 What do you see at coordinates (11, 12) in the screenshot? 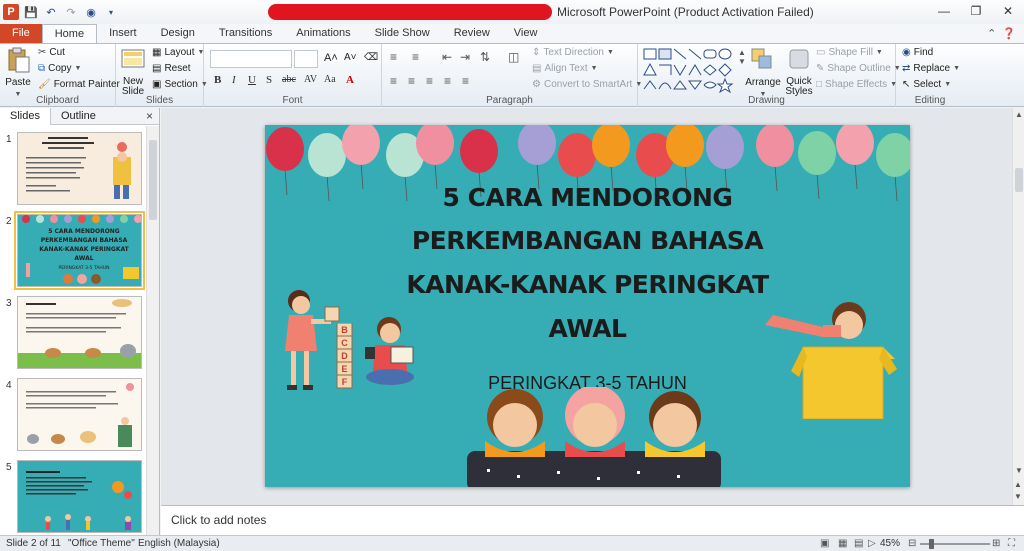
I see `powerpoint-app-icon: P` at bounding box center [11, 12].